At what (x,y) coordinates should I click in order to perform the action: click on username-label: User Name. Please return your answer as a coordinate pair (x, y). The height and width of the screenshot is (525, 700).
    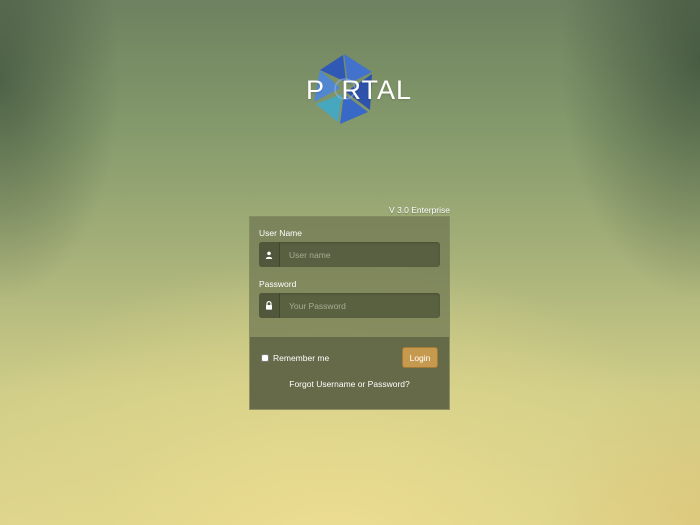
    Looking at the image, I should click on (280, 233).